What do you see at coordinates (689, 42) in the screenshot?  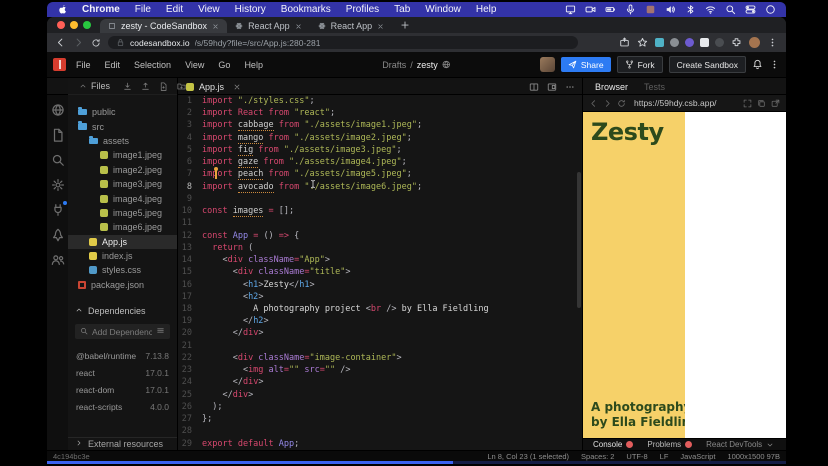 I see `extension-purple` at bounding box center [689, 42].